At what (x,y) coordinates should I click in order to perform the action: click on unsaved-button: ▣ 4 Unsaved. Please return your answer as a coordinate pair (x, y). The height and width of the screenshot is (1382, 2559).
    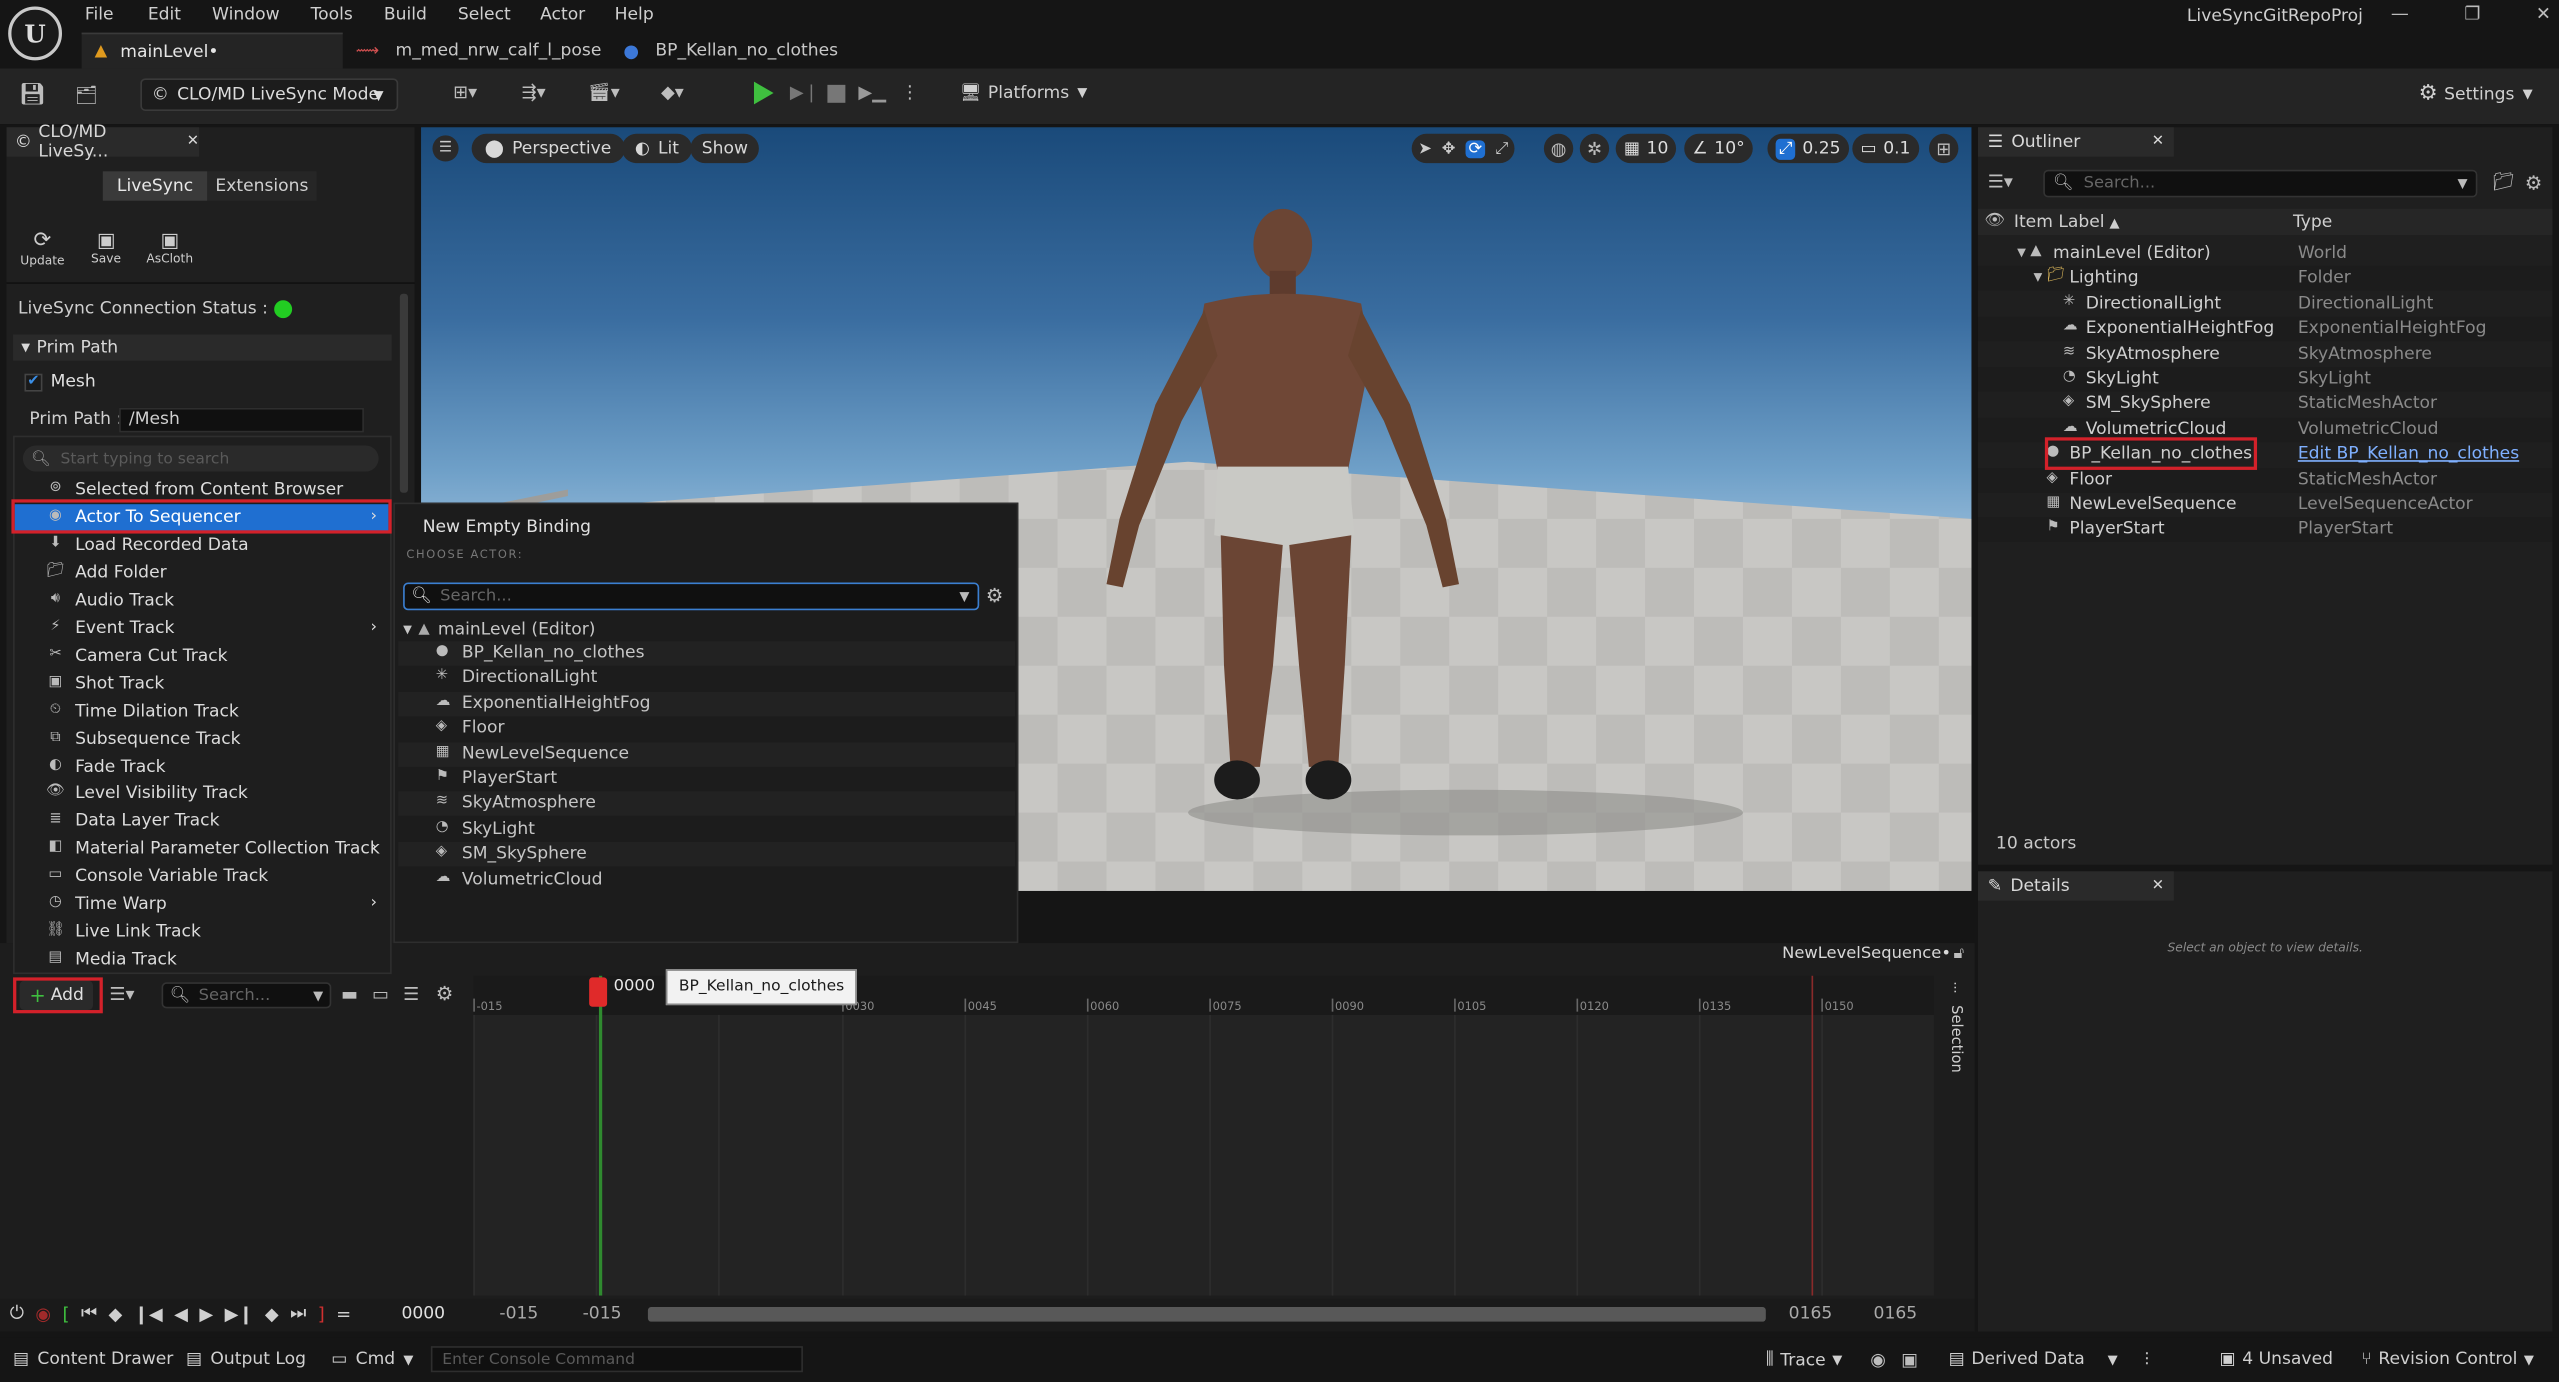
    Looking at the image, I should click on (2276, 1359).